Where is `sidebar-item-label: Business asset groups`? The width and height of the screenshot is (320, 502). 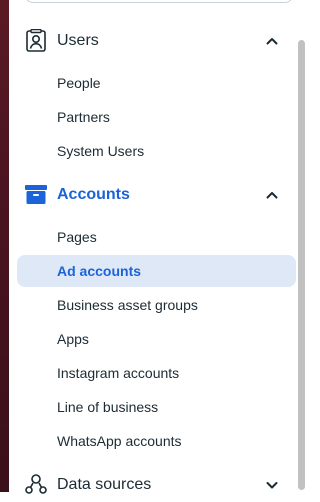
sidebar-item-label: Business asset groups is located at coordinates (127, 305).